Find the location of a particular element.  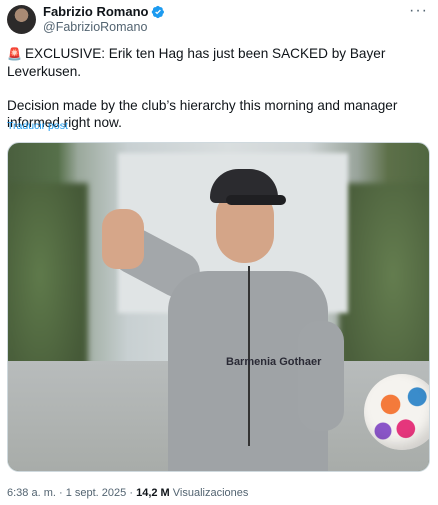

author-handle: @FabrizioRomano is located at coordinates (95, 27).